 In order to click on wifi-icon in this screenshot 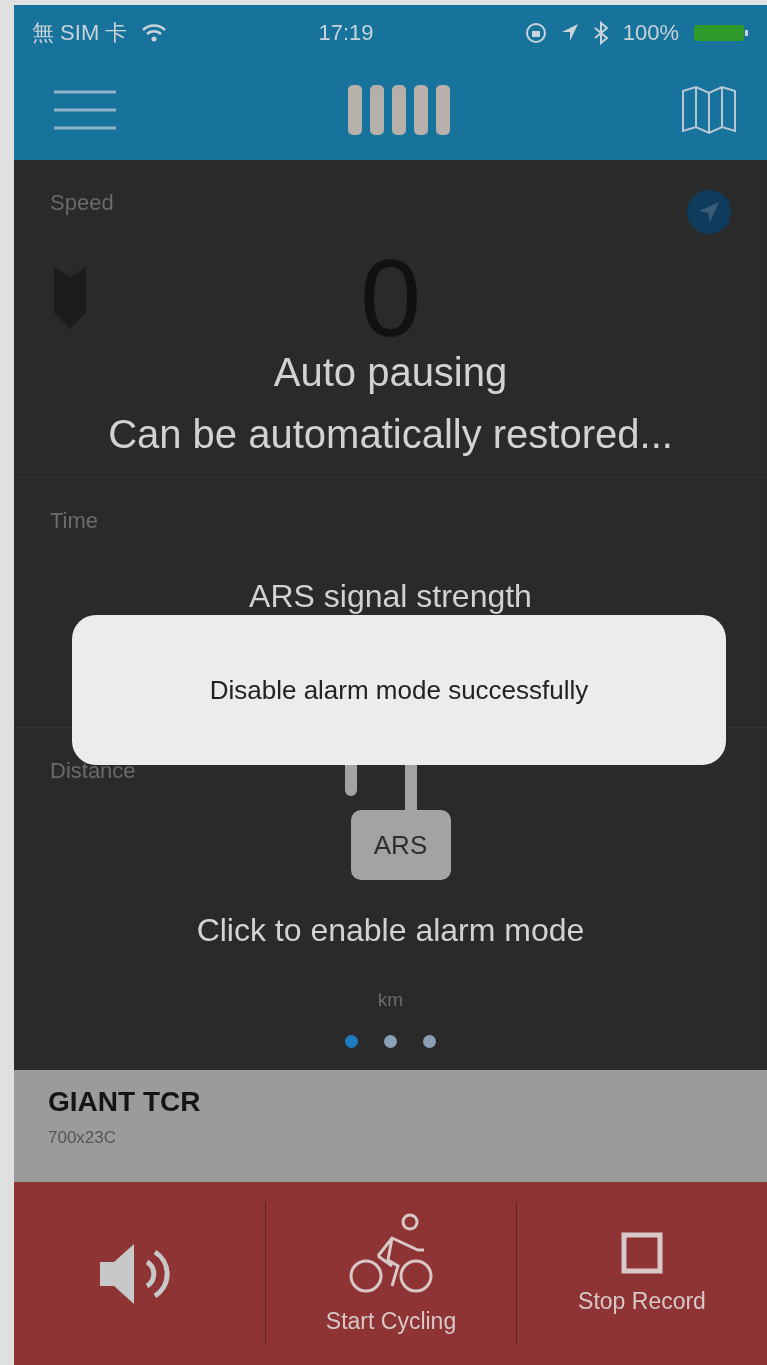, I will do `click(154, 32)`.